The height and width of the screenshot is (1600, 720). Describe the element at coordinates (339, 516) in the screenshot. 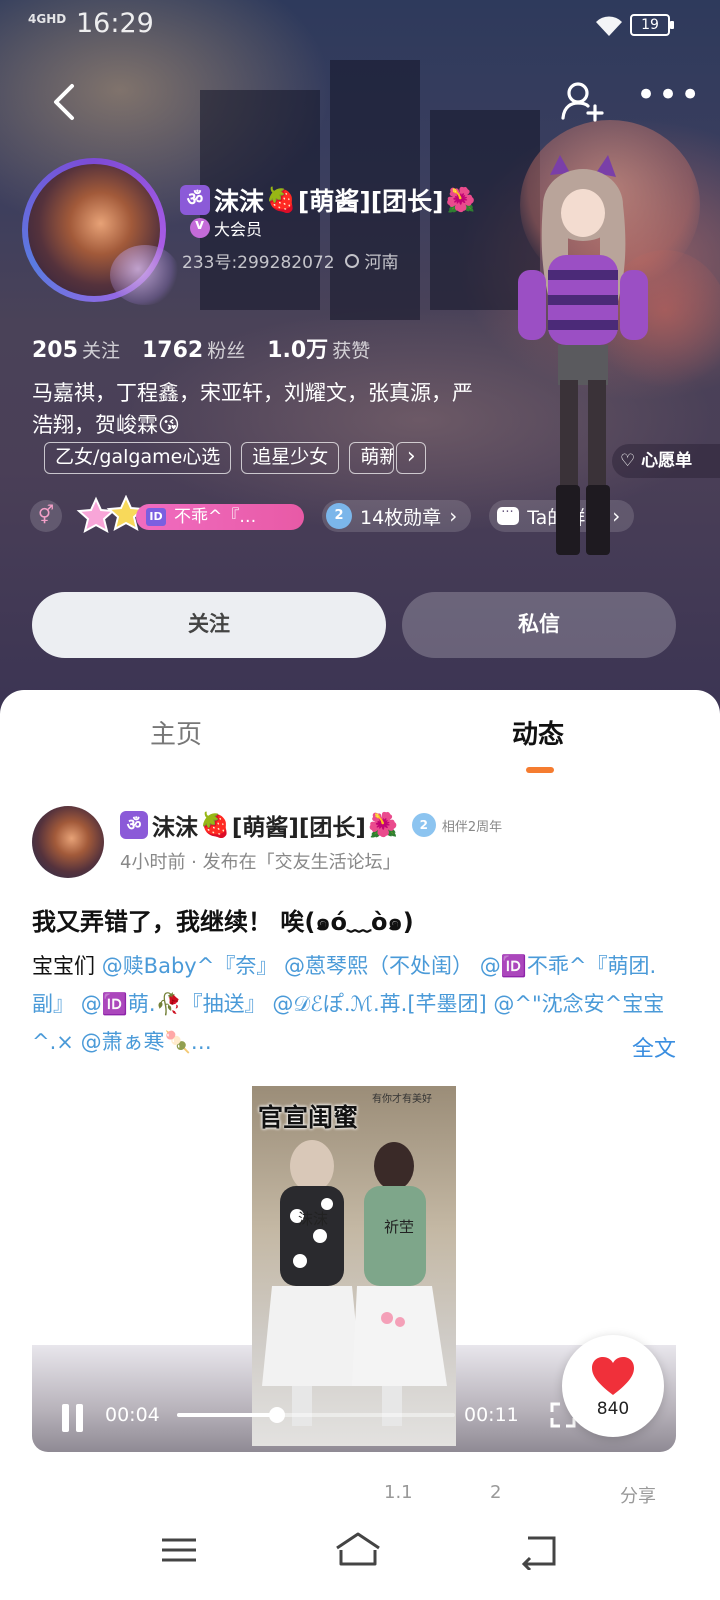

I see `medal-level-icon: 2` at that location.